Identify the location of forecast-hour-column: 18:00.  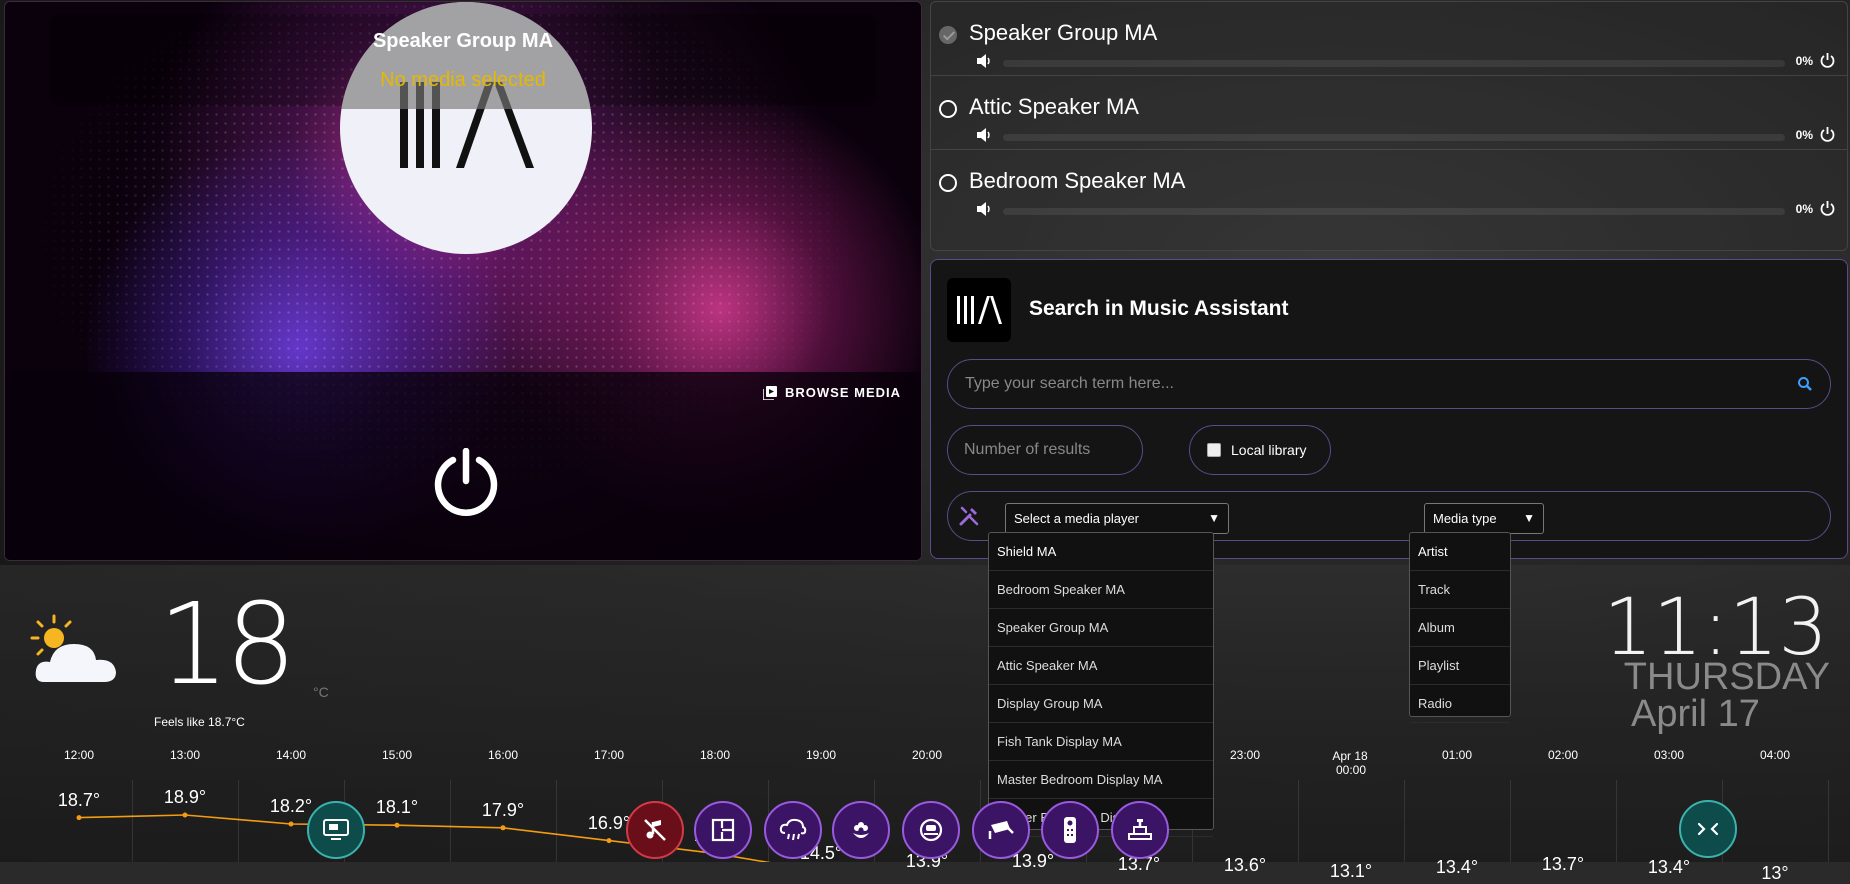
(715, 755).